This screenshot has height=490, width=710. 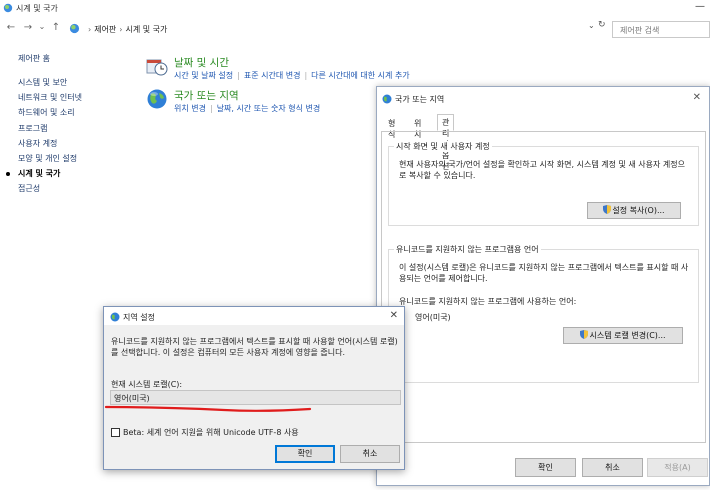 What do you see at coordinates (545, 467) in the screenshot?
I see `region-ok-button: 확인` at bounding box center [545, 467].